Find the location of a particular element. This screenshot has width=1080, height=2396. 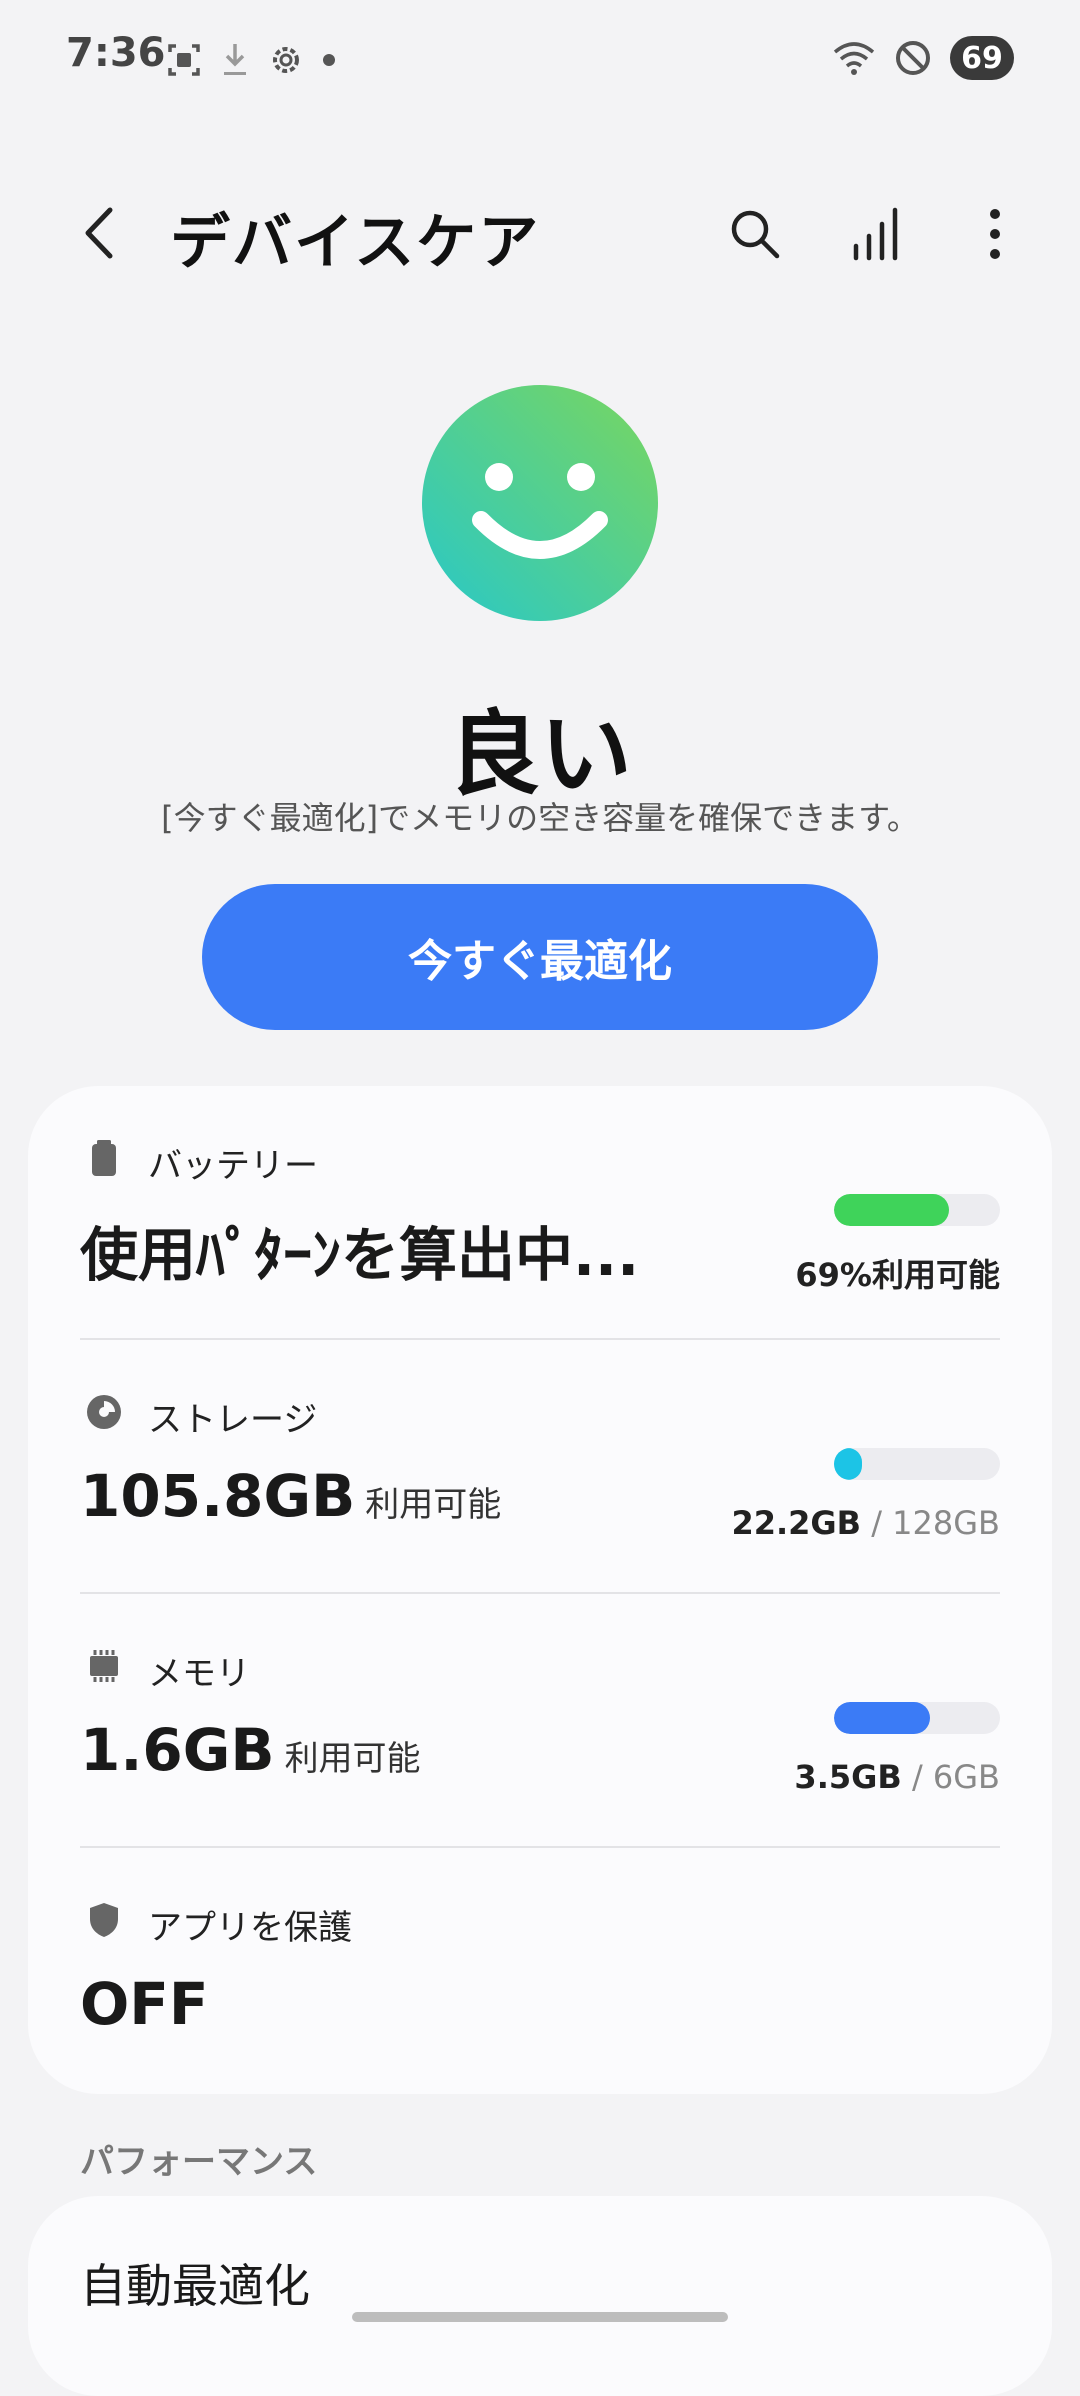

memory-meter-fill is located at coordinates (882, 1718).